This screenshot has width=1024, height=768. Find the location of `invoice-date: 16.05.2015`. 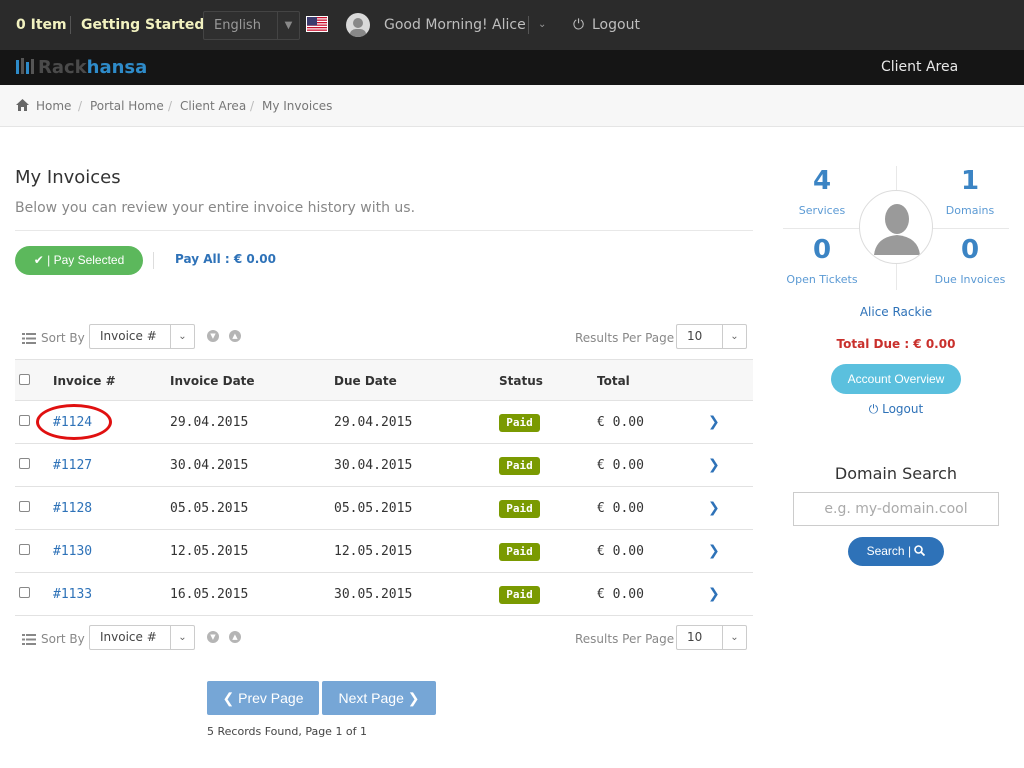

invoice-date: 16.05.2015 is located at coordinates (209, 594).